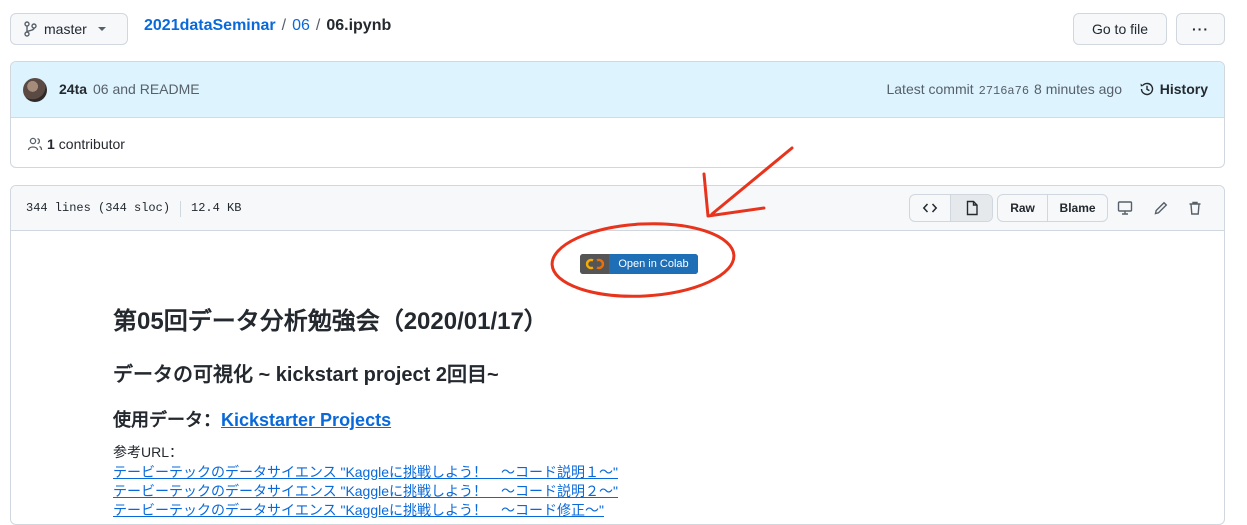 This screenshot has height=525, width=1247. Describe the element at coordinates (1161, 208) in the screenshot. I see `pencil-icon` at that location.